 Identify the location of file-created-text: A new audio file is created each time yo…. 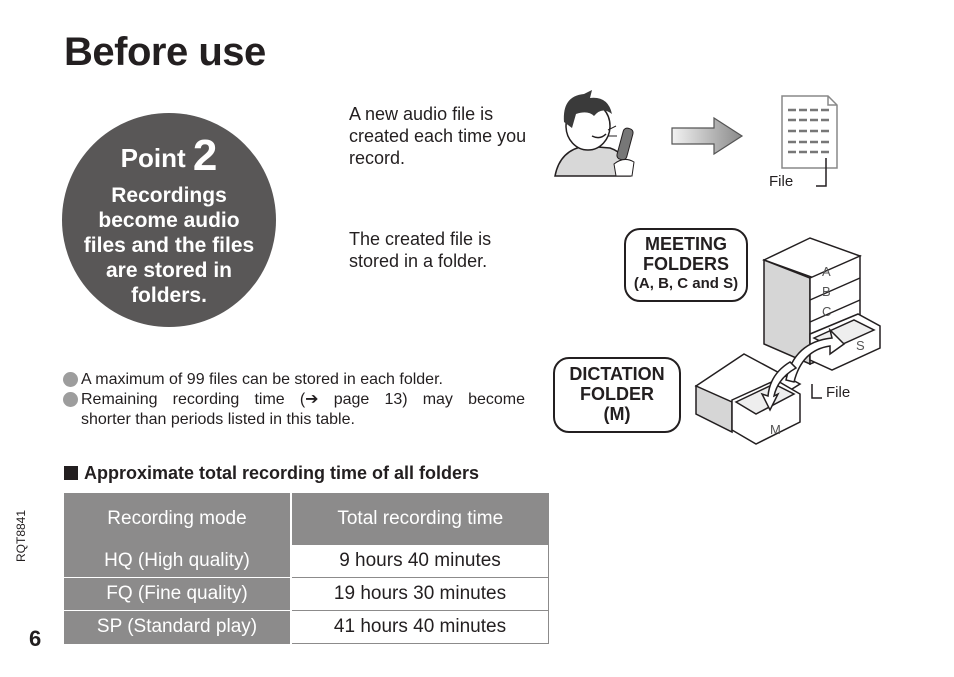
(438, 136).